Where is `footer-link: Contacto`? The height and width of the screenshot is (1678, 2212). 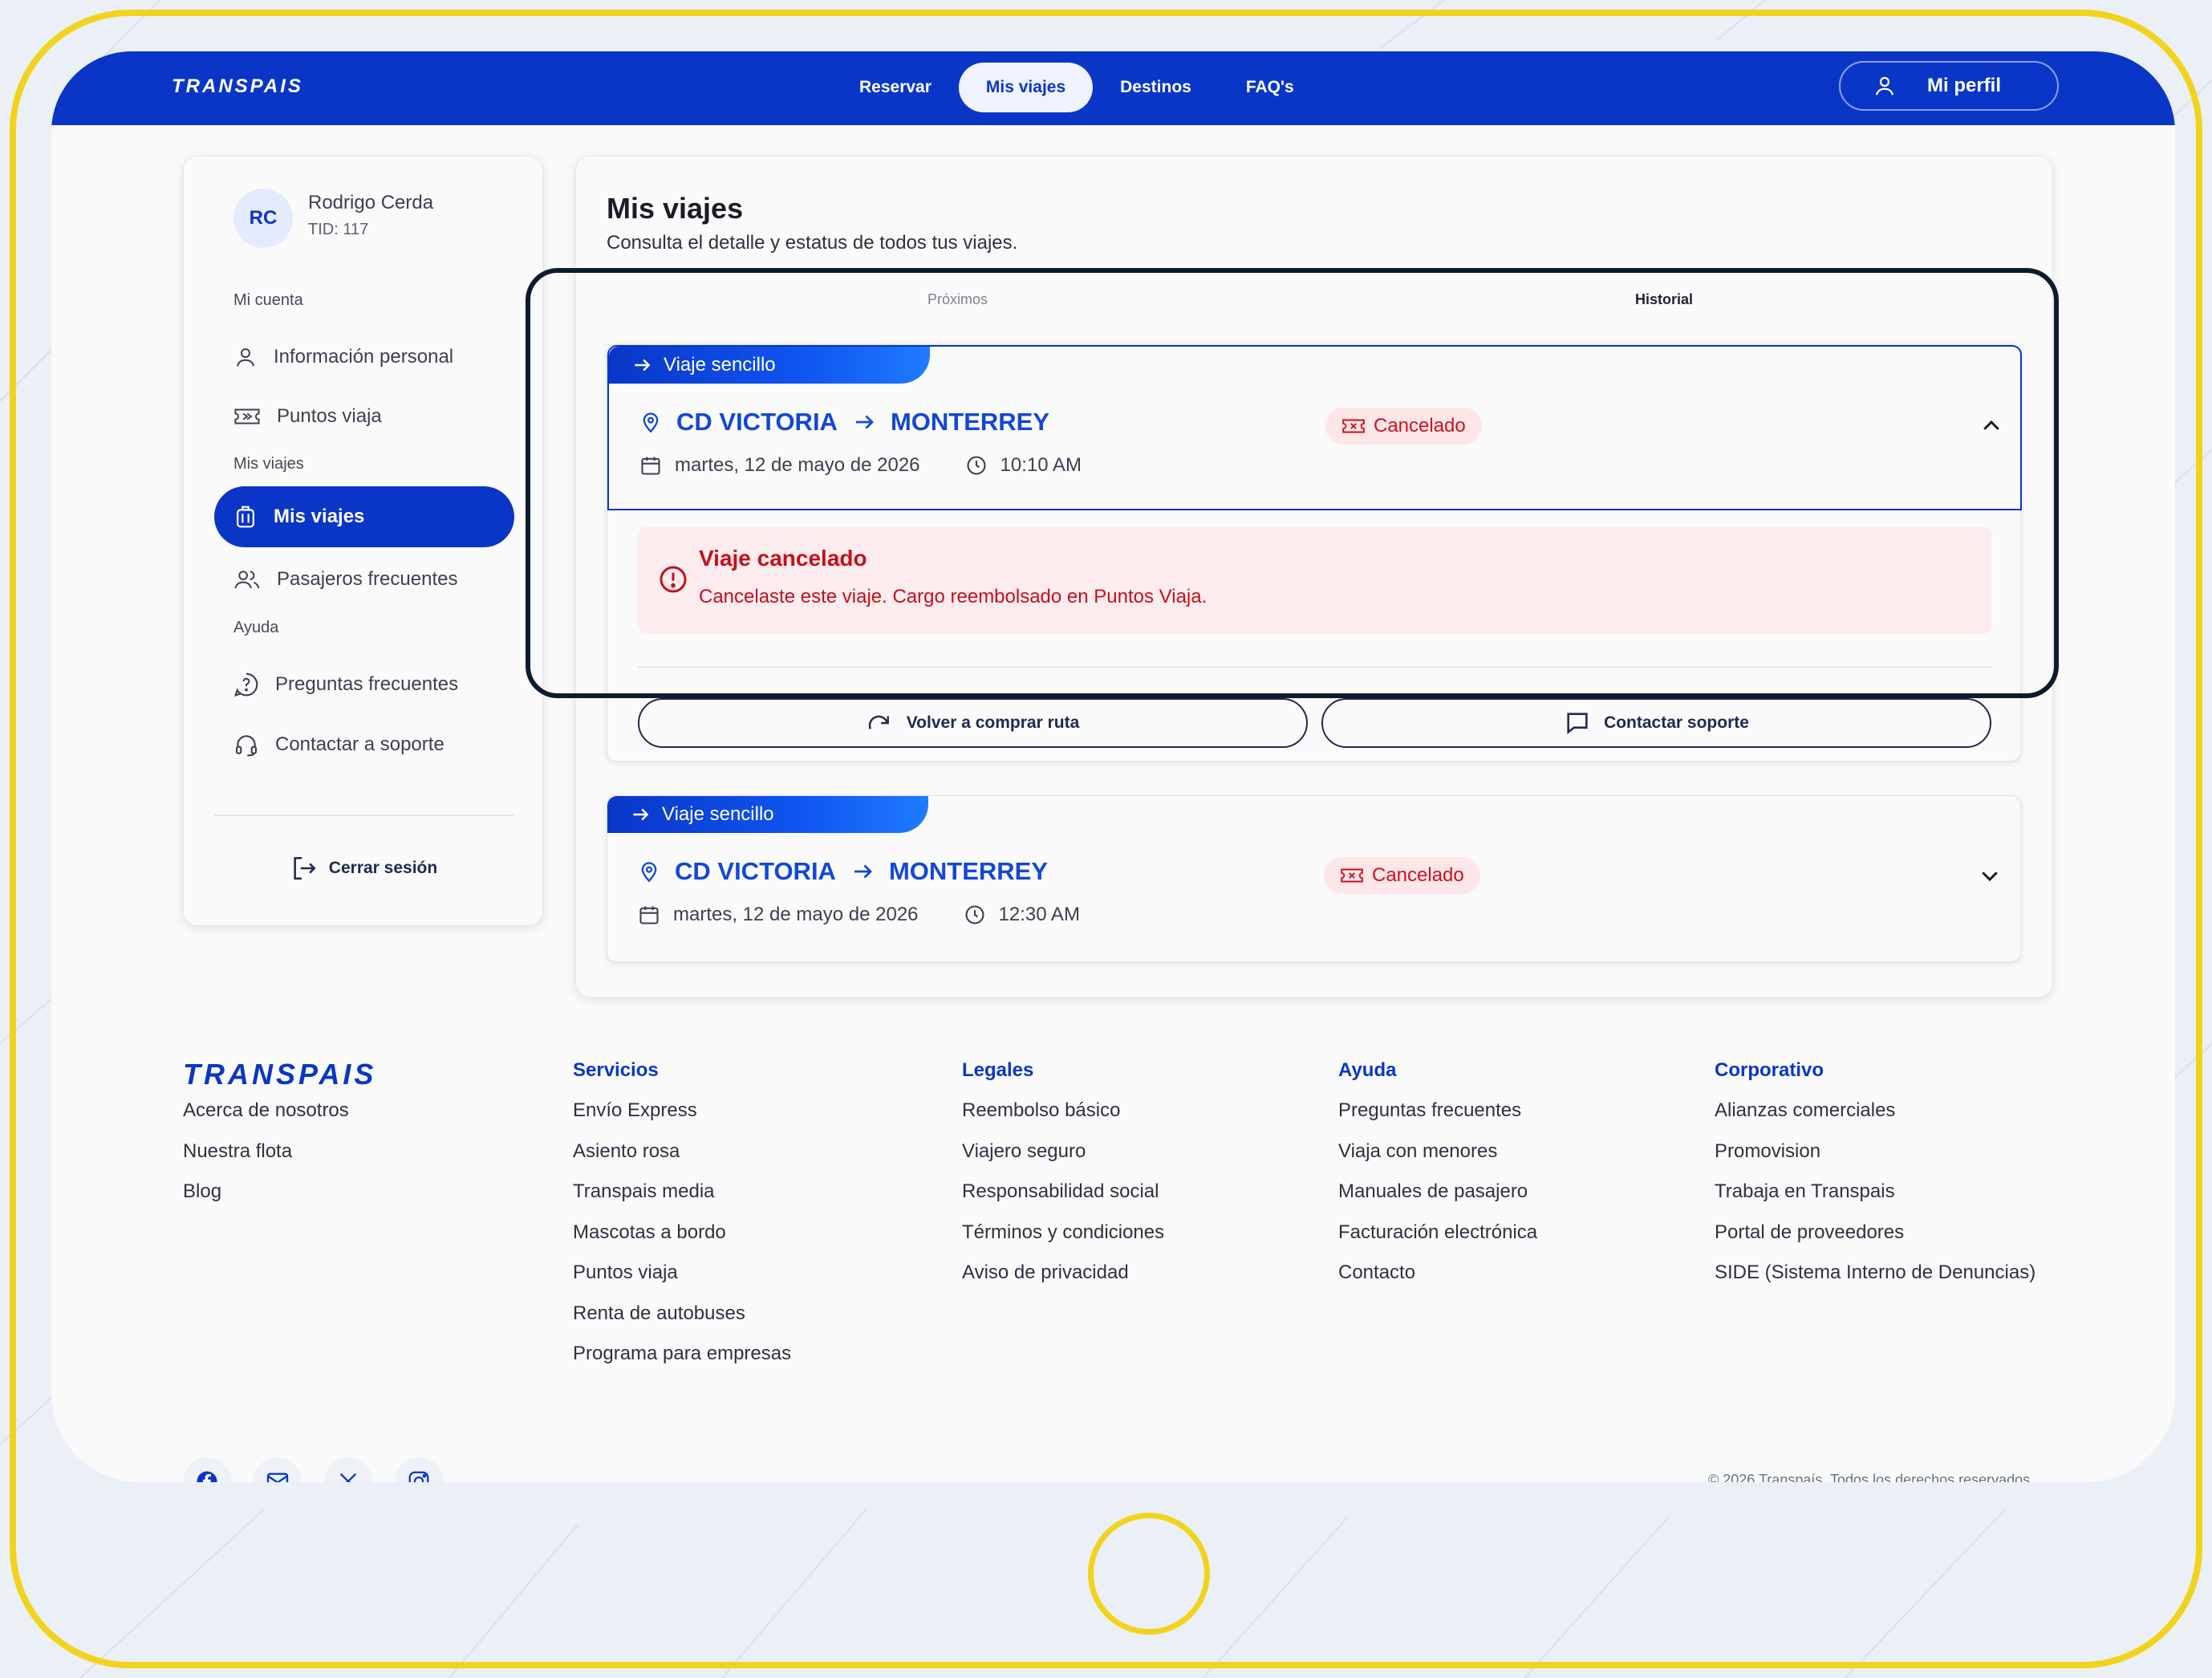 footer-link: Contacto is located at coordinates (1437, 1282).